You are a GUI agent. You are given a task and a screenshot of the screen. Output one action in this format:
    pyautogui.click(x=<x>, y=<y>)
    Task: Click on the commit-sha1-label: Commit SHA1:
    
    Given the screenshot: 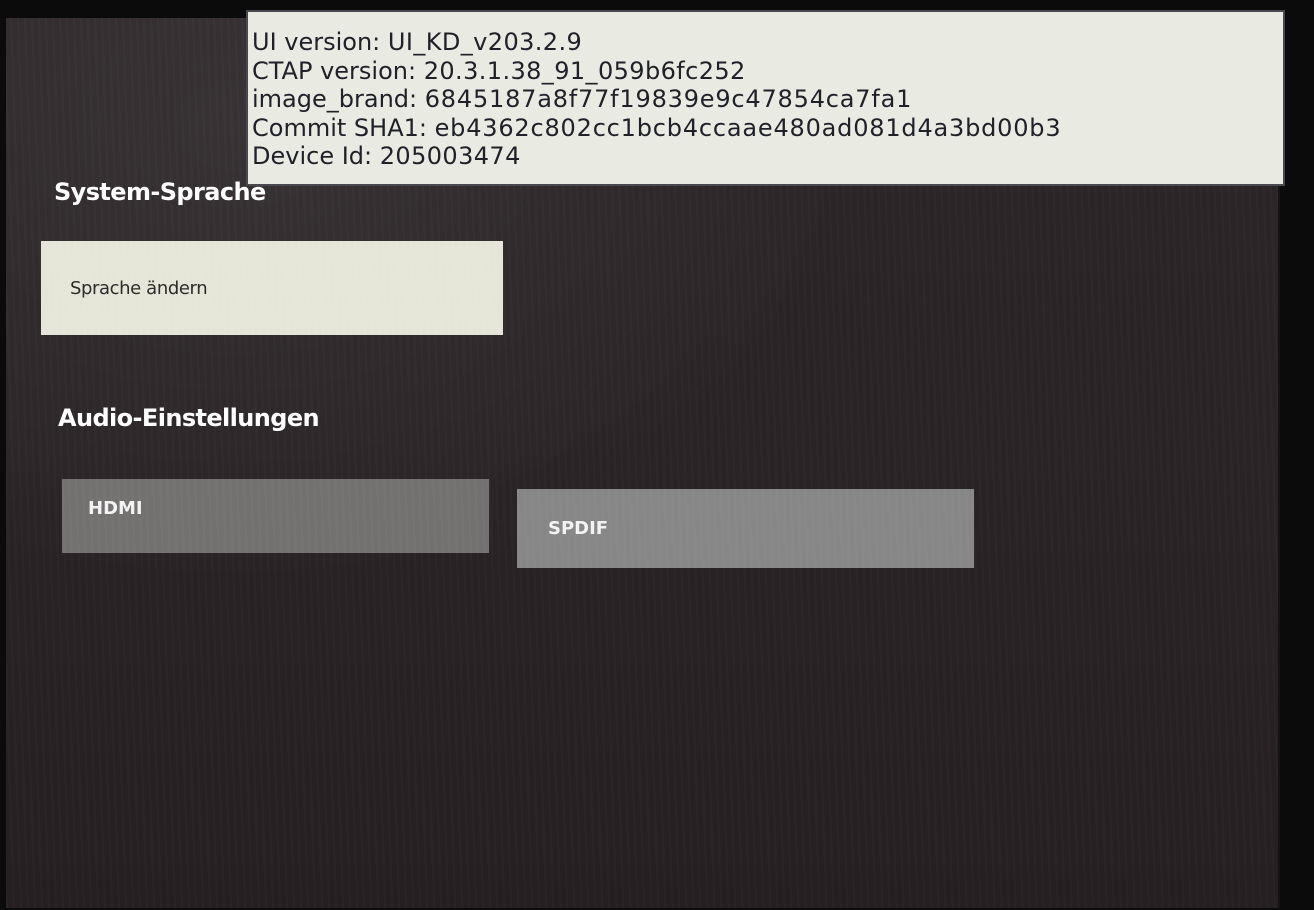 What is the action you would take?
    pyautogui.click(x=339, y=127)
    